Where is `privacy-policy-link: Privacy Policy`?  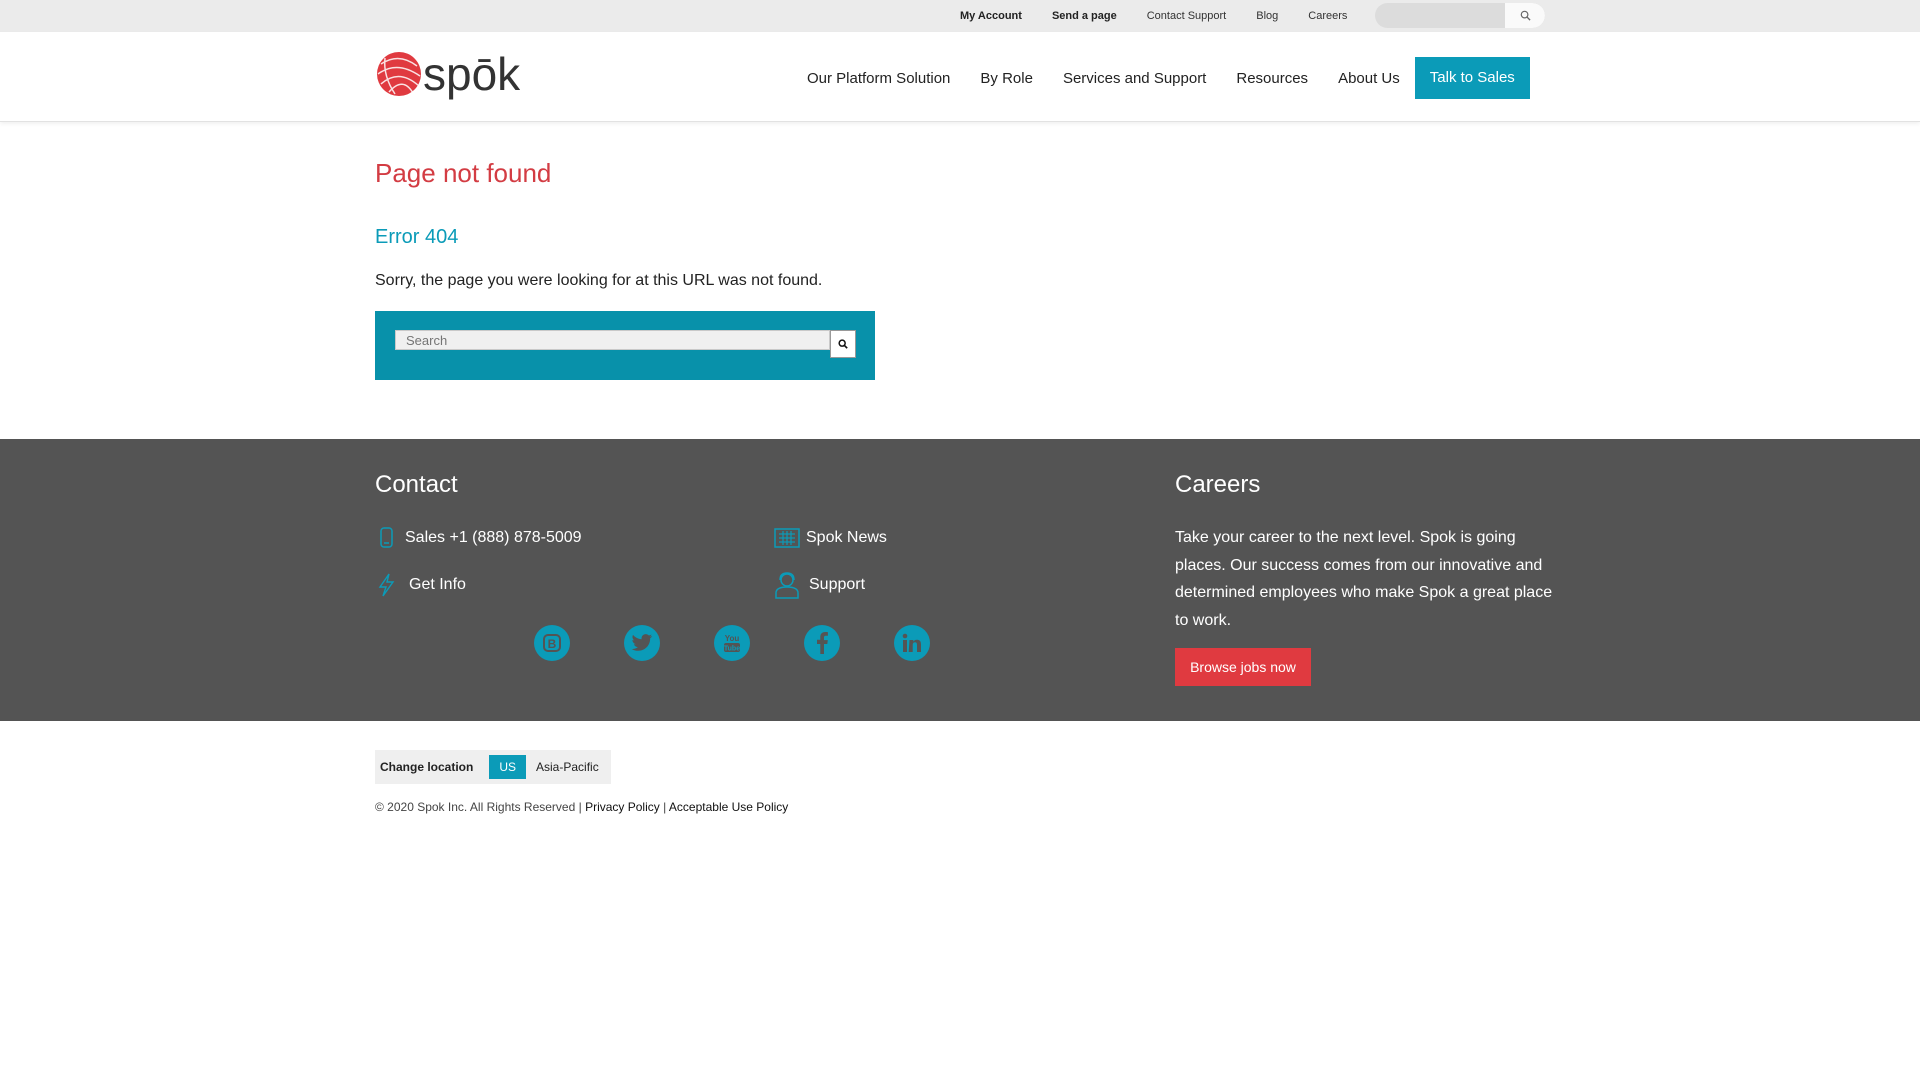
privacy-policy-link: Privacy Policy is located at coordinates (622, 807).